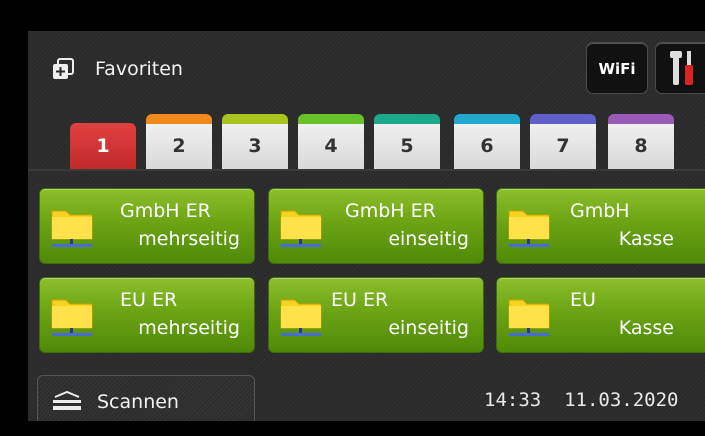  What do you see at coordinates (621, 400) in the screenshot?
I see `date: 11.03.2020` at bounding box center [621, 400].